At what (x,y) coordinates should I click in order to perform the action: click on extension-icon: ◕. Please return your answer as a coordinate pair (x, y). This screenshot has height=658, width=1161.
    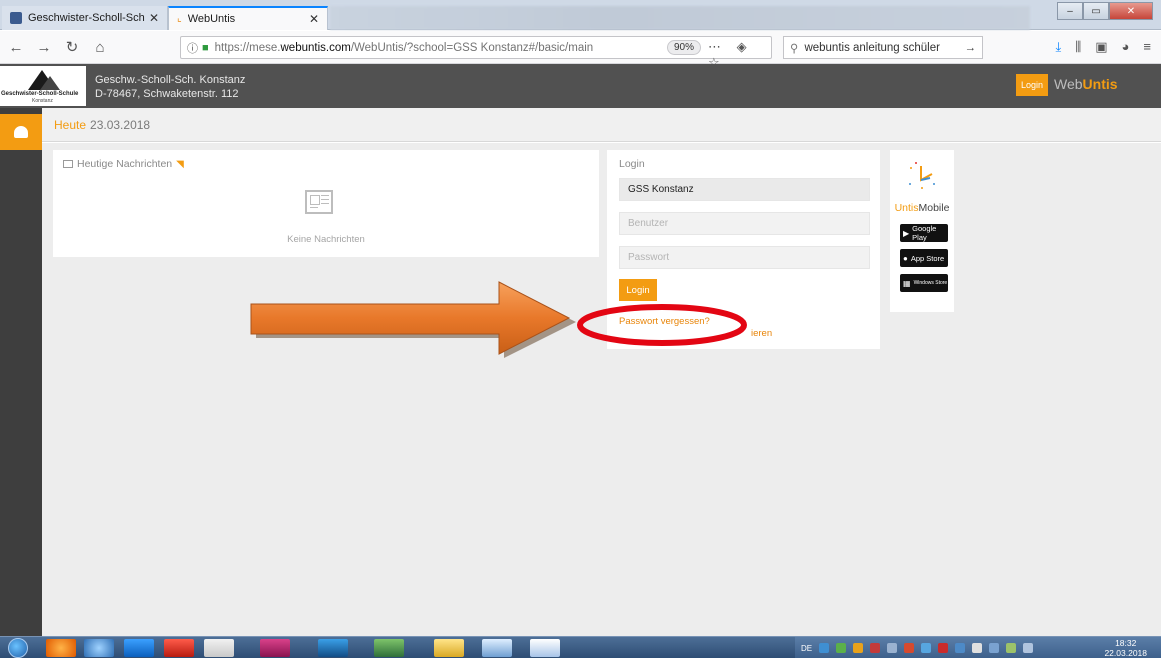
    Looking at the image, I should click on (1126, 47).